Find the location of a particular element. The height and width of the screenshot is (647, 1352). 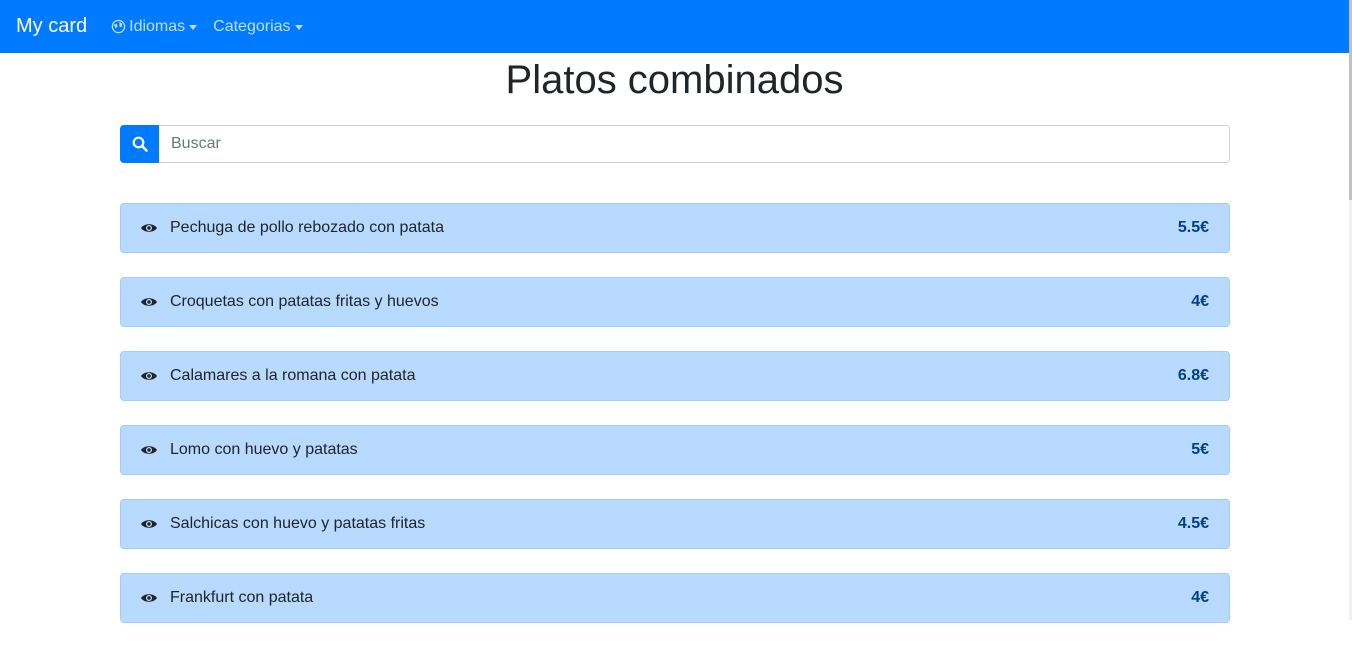

dish-name: Pechuga de pollo rebozado con patata is located at coordinates (307, 227).